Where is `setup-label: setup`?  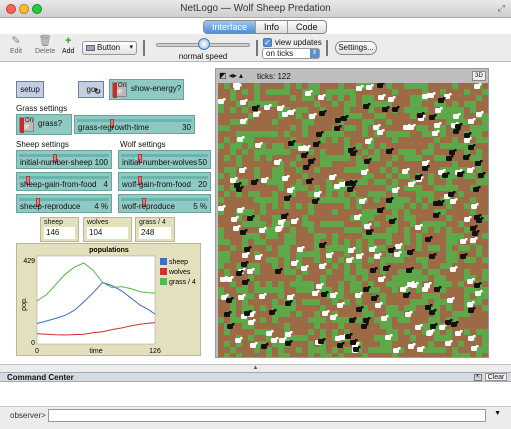 setup-label: setup is located at coordinates (30, 89).